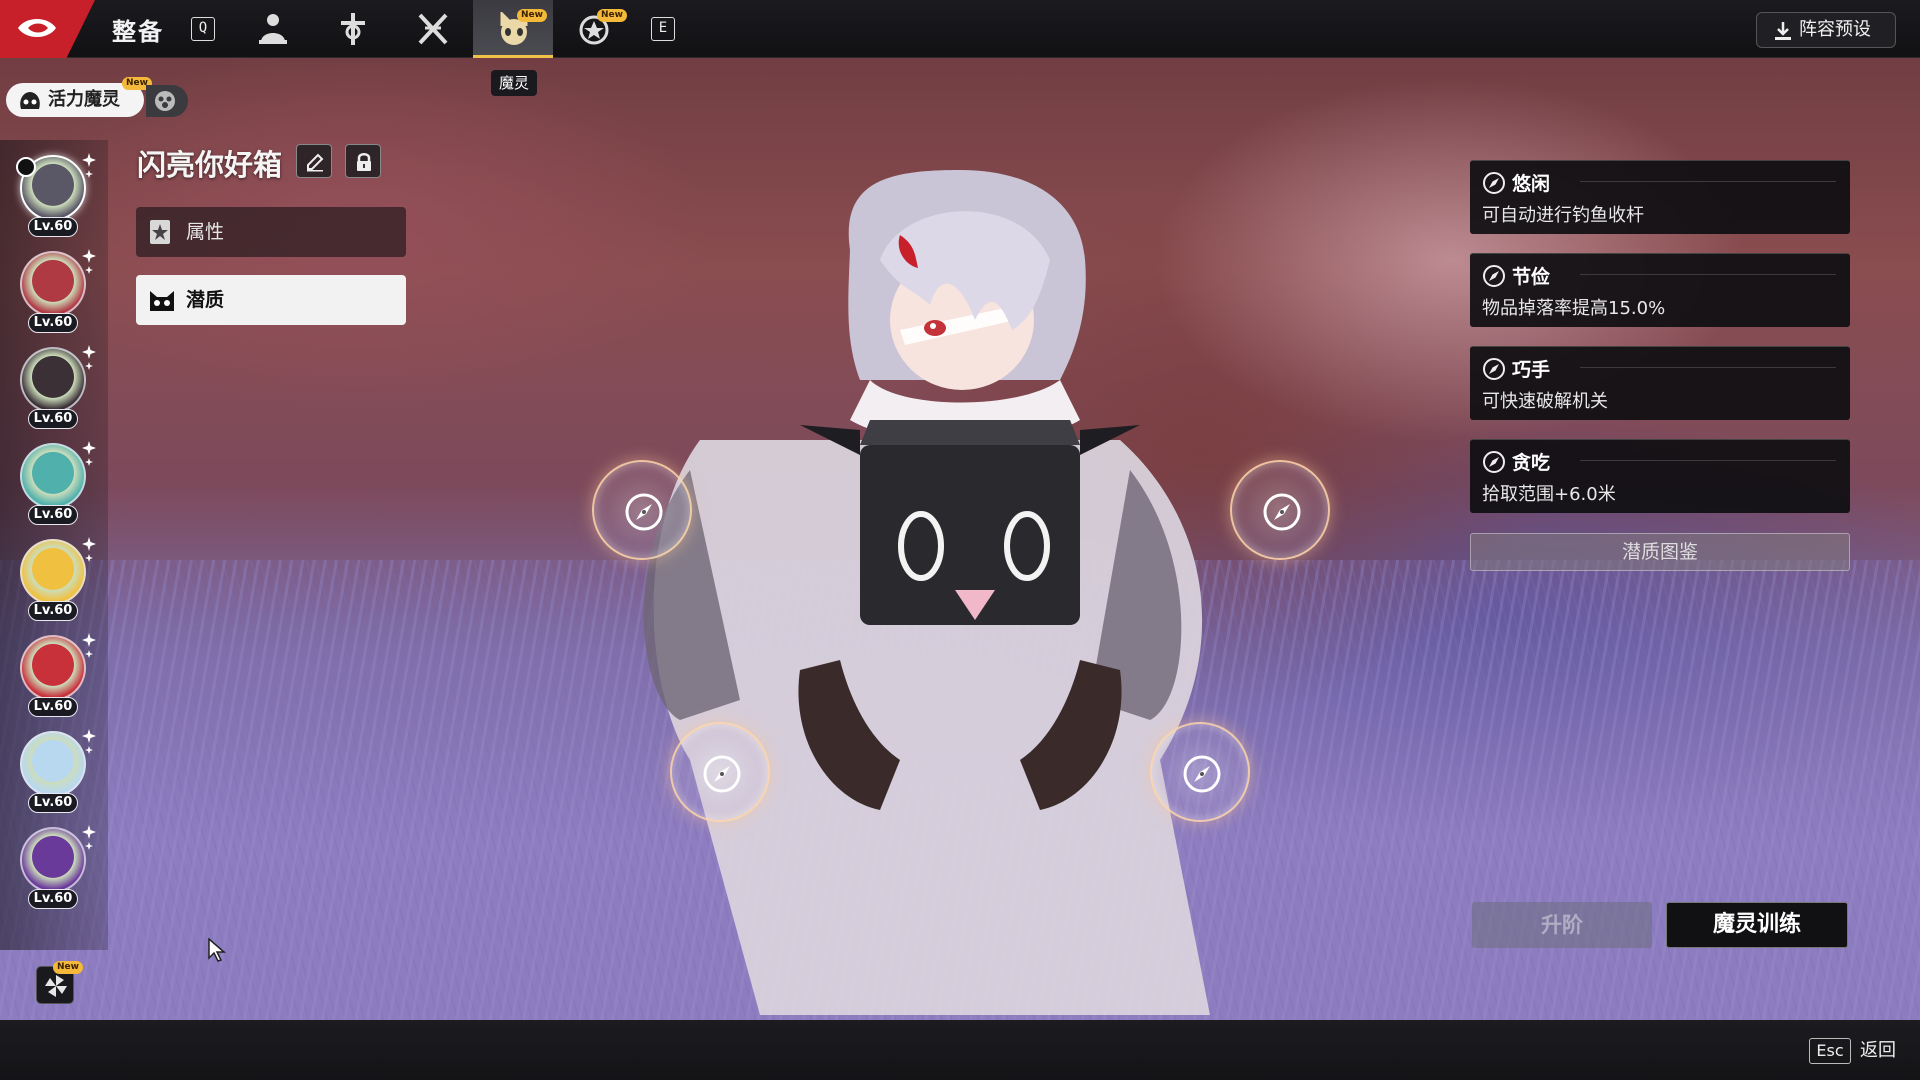  Describe the element at coordinates (1563, 215) in the screenshot. I see `trait-description: 可自动进行钓鱼收杆` at that location.